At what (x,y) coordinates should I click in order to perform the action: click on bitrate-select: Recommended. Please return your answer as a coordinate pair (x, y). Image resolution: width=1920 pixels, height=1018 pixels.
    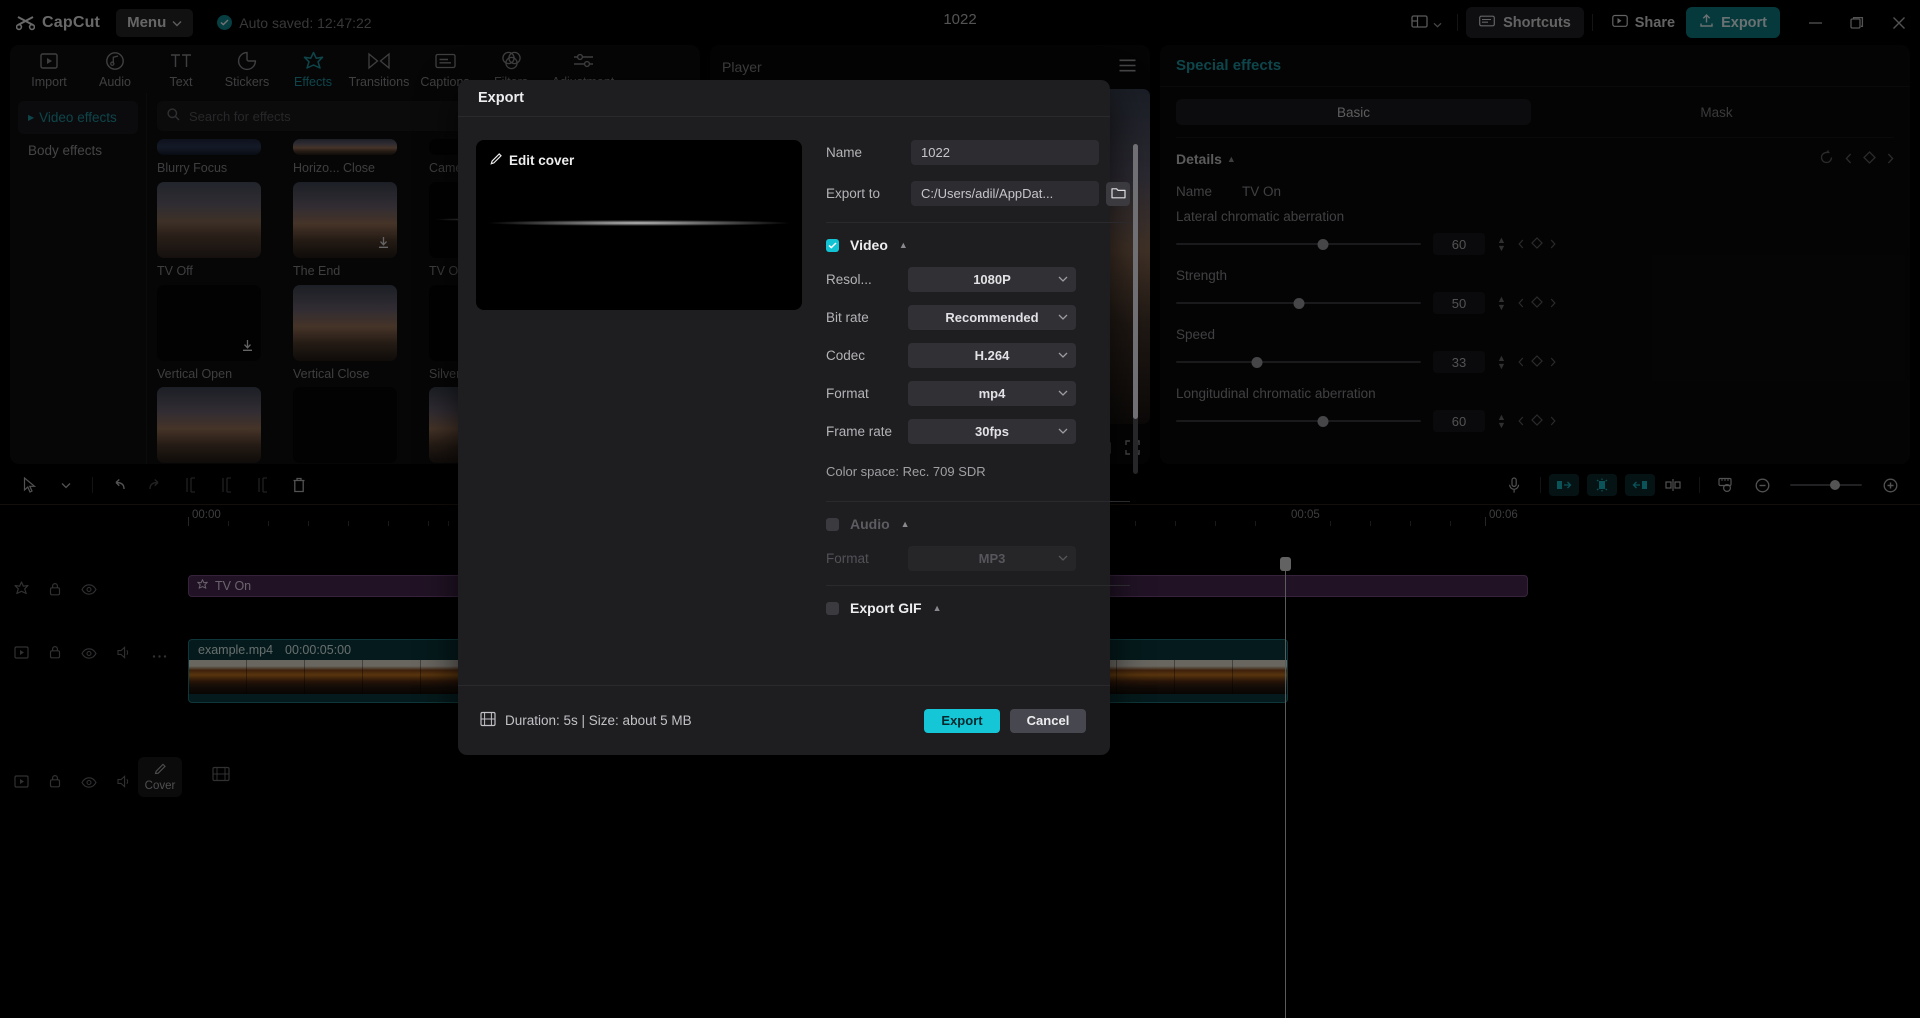
    Looking at the image, I should click on (992, 317).